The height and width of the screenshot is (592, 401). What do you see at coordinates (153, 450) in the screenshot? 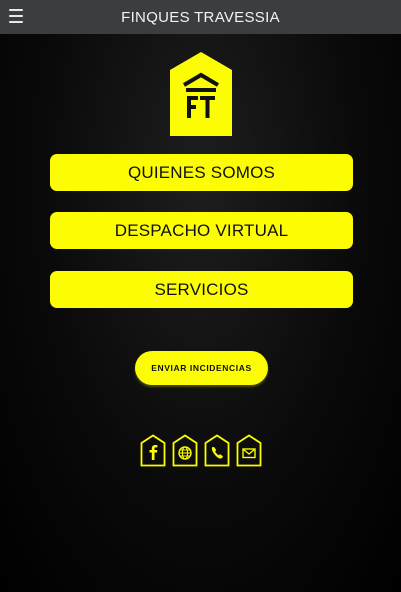
I see `facebook-icon` at bounding box center [153, 450].